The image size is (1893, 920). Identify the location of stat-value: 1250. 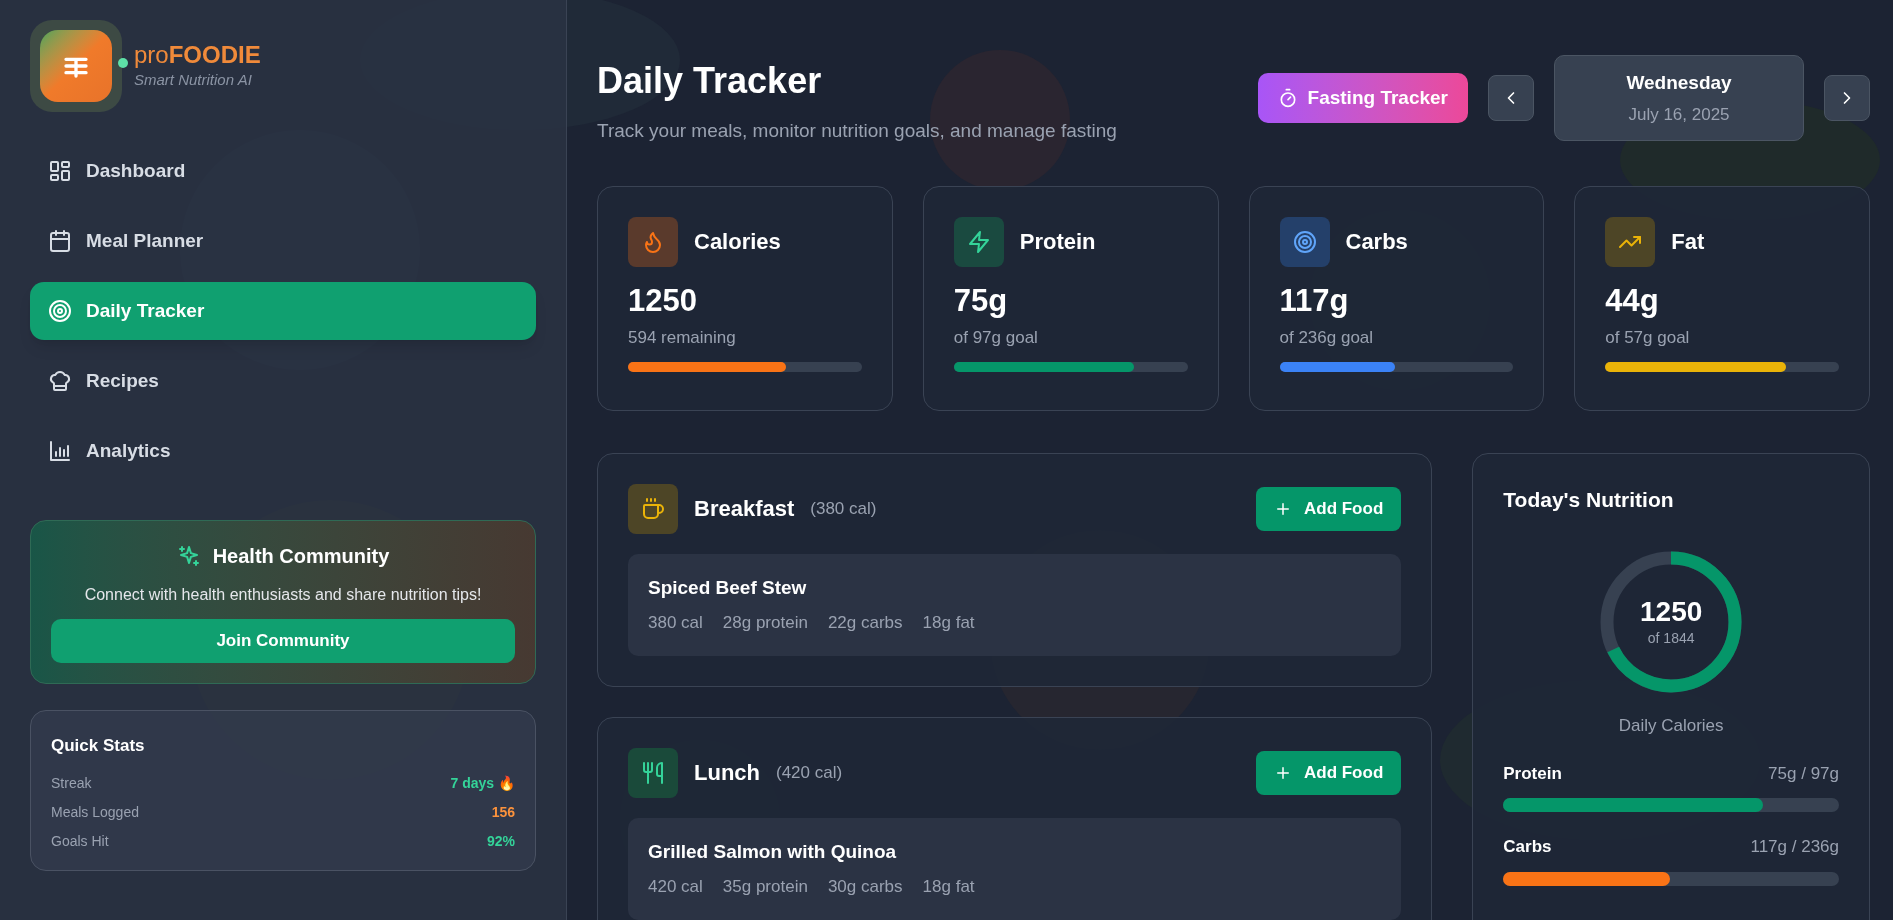
(663, 300).